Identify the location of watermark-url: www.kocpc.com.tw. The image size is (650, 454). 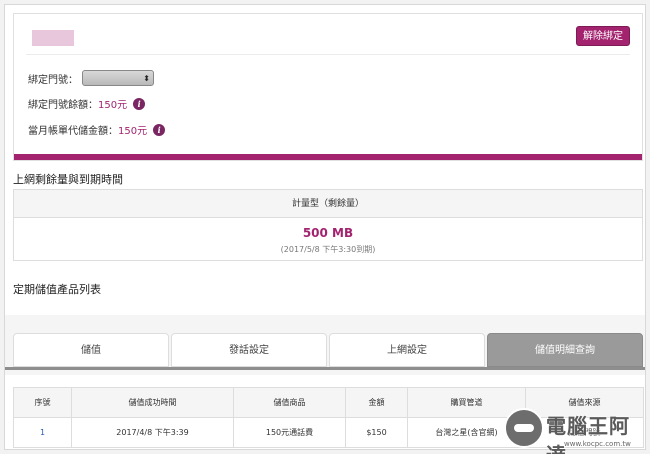
(597, 444).